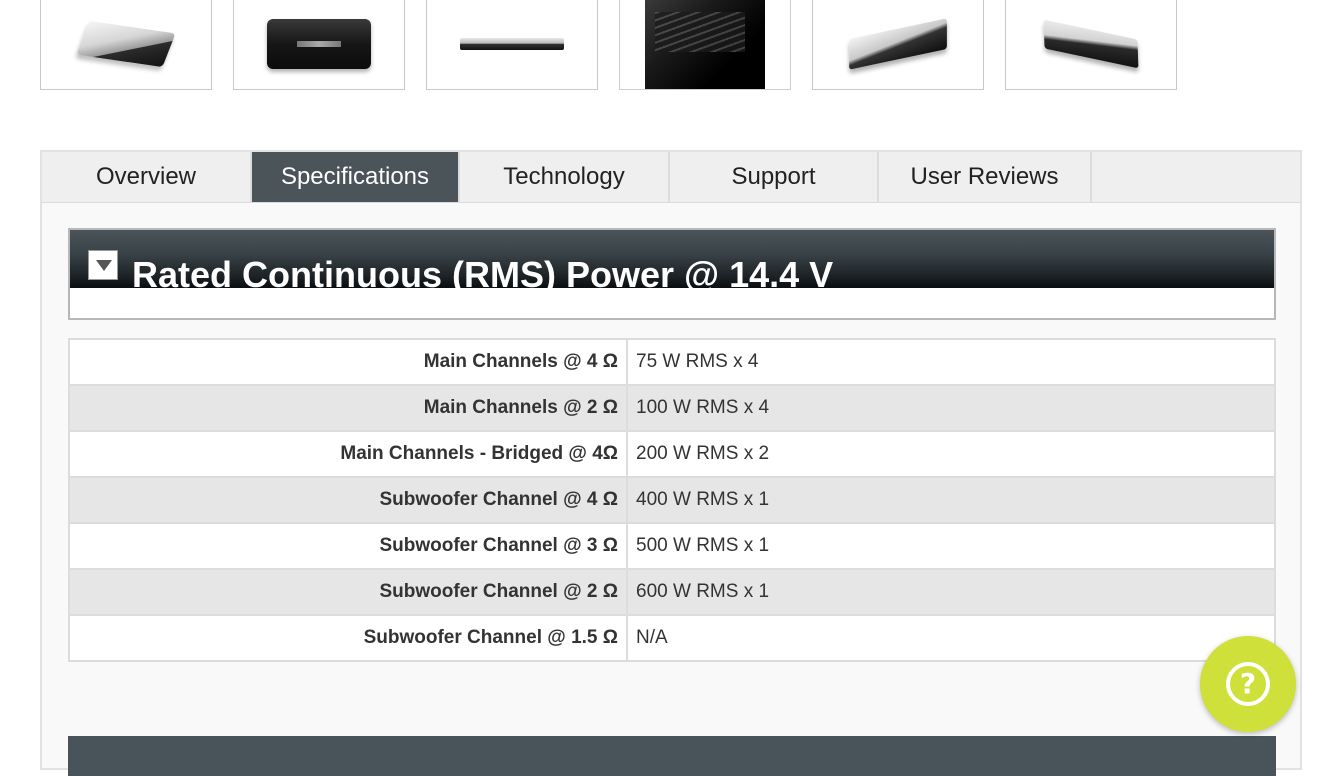 This screenshot has width=1334, height=776. What do you see at coordinates (951, 362) in the screenshot?
I see `spec-value: 75 W RMS x 4` at bounding box center [951, 362].